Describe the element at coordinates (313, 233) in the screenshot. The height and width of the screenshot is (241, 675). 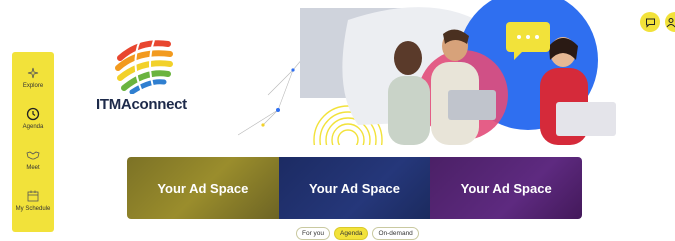
I see `tab-for-you: For you` at that location.